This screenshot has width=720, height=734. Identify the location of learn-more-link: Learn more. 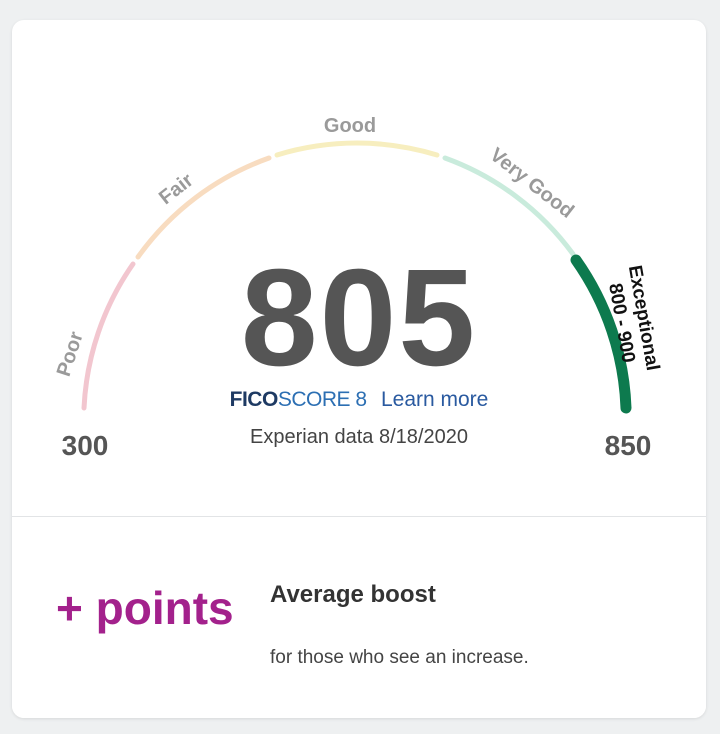
(434, 399).